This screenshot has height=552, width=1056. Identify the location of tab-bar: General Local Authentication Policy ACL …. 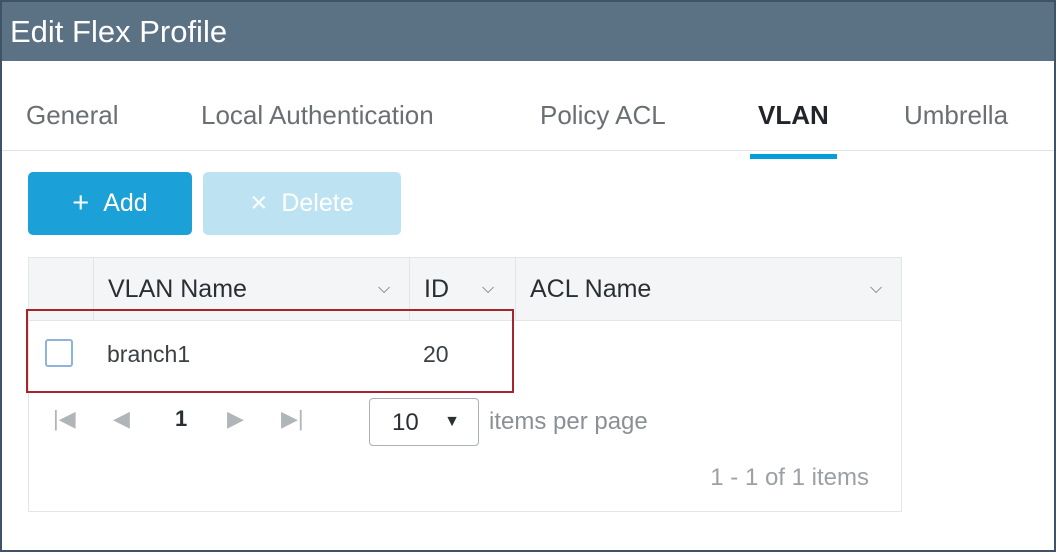
(528, 125).